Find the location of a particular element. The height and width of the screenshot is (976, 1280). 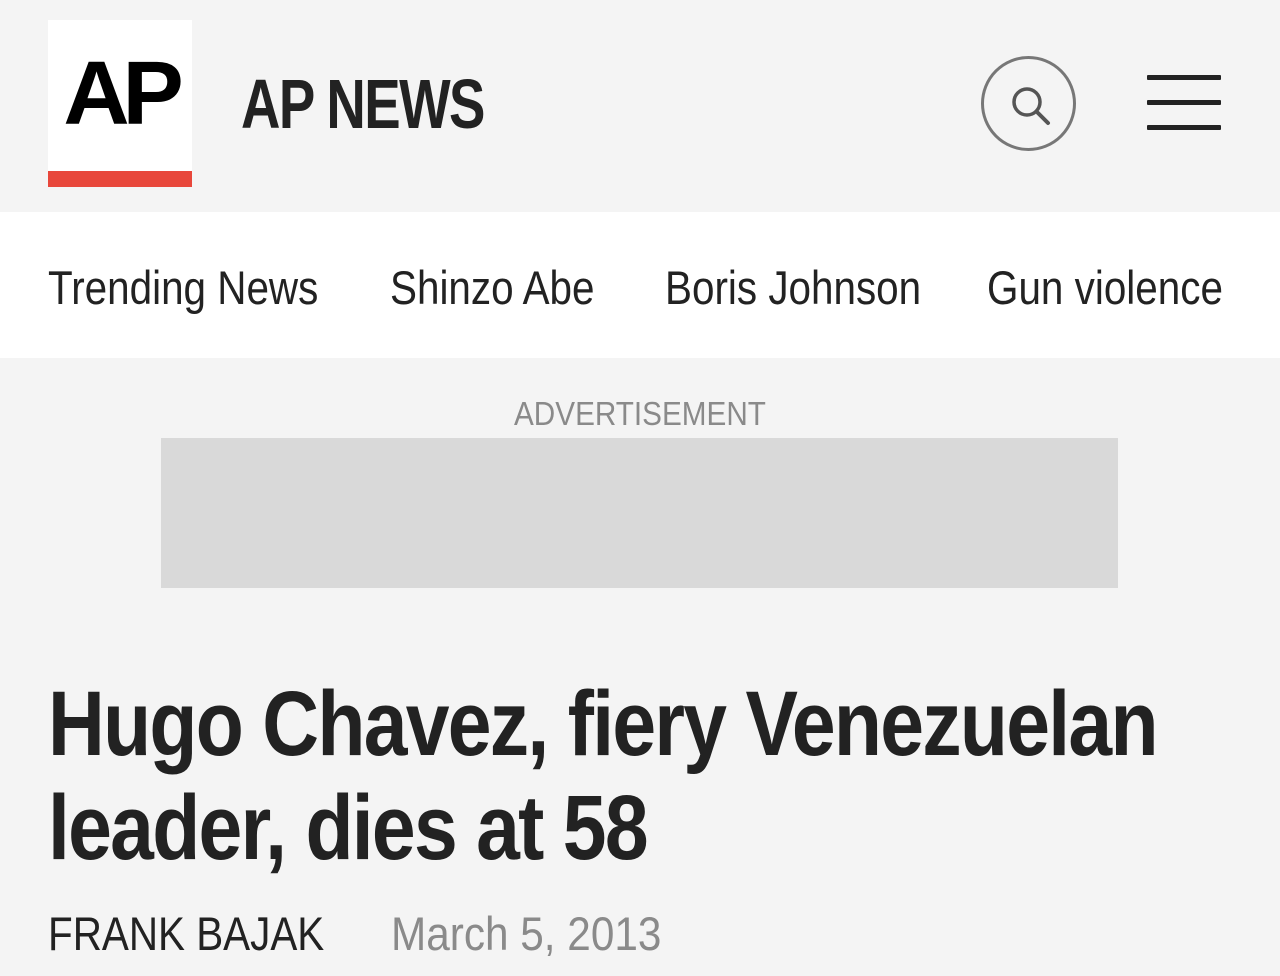

ap-logo: AP is located at coordinates (120, 103).